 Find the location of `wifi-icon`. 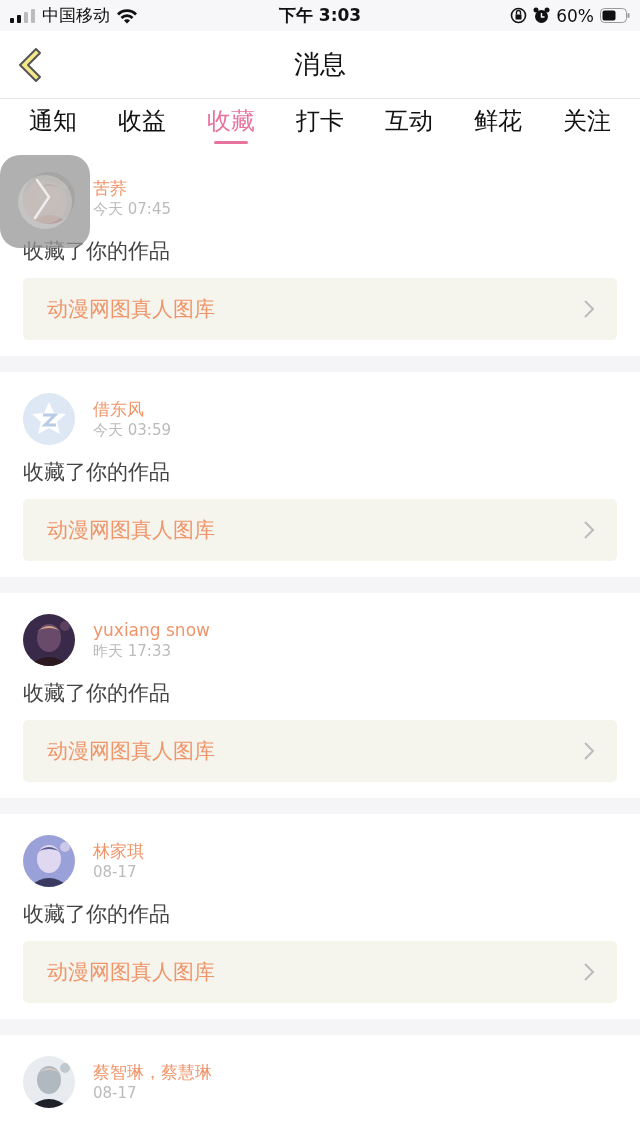

wifi-icon is located at coordinates (127, 15).